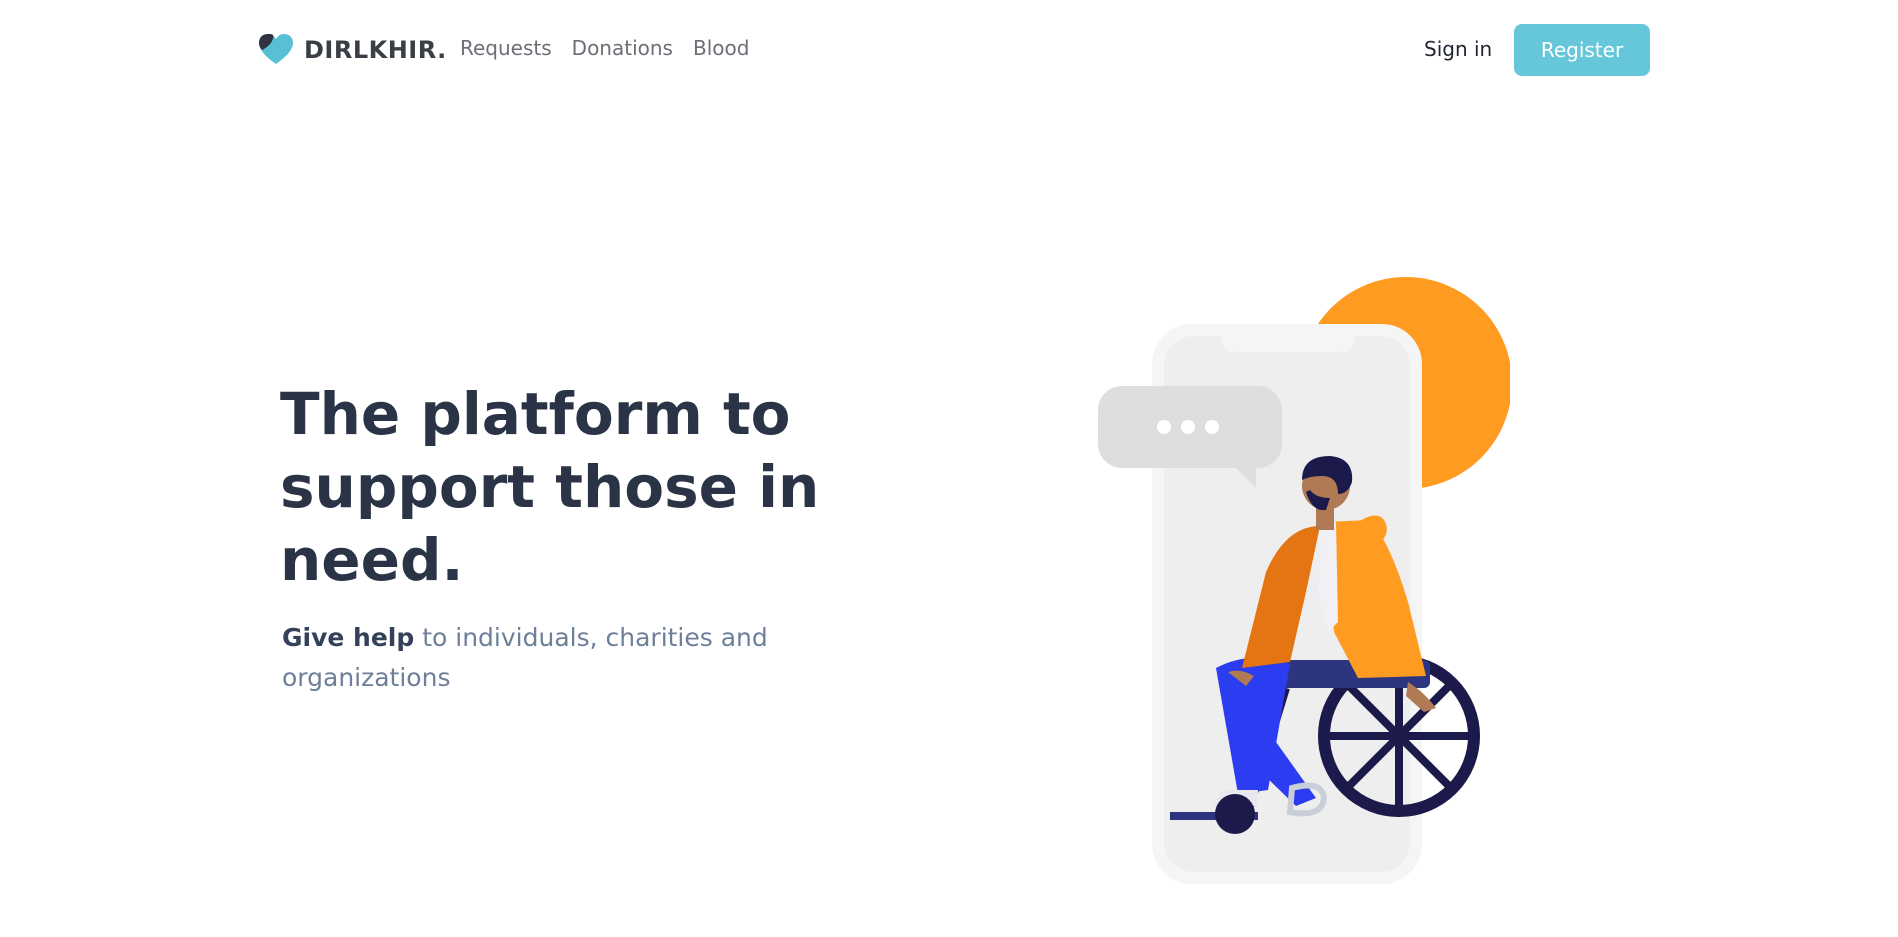 The height and width of the screenshot is (937, 1898). What do you see at coordinates (550, 487) in the screenshot?
I see `hero-title: The platform to support those in need.` at bounding box center [550, 487].